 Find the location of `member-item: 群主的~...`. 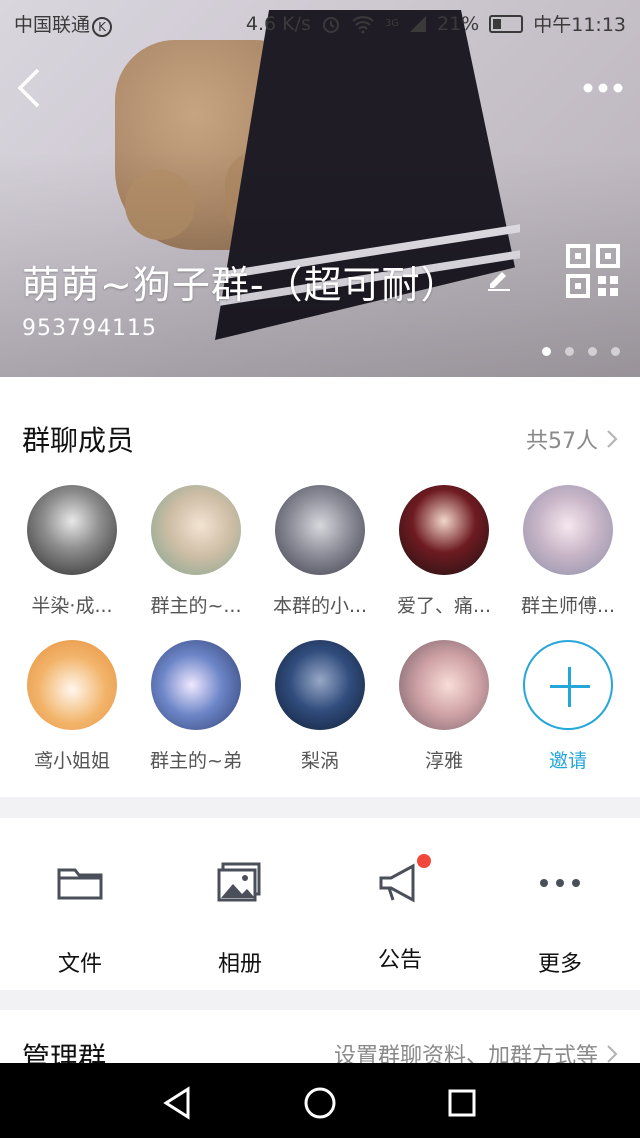

member-item: 群主的~... is located at coordinates (196, 551).